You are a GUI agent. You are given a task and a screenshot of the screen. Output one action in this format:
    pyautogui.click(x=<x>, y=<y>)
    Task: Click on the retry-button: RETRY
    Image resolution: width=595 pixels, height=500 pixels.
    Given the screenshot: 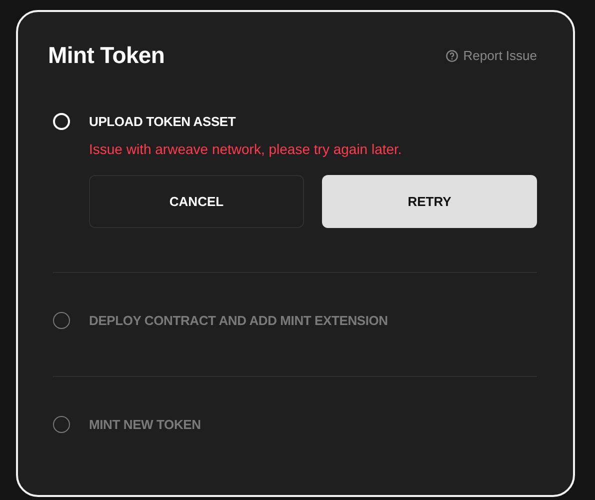 What is the action you would take?
    pyautogui.click(x=429, y=201)
    